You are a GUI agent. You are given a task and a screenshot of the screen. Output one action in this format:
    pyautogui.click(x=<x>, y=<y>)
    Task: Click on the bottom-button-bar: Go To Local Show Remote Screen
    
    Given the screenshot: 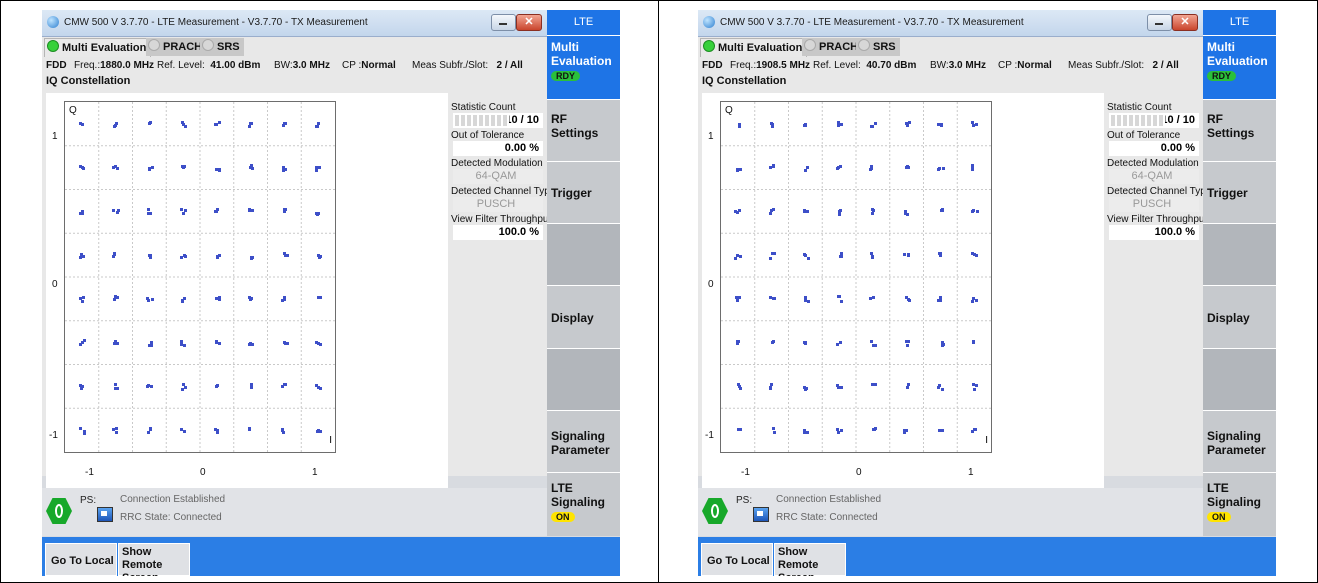 What is the action you would take?
    pyautogui.click(x=987, y=556)
    